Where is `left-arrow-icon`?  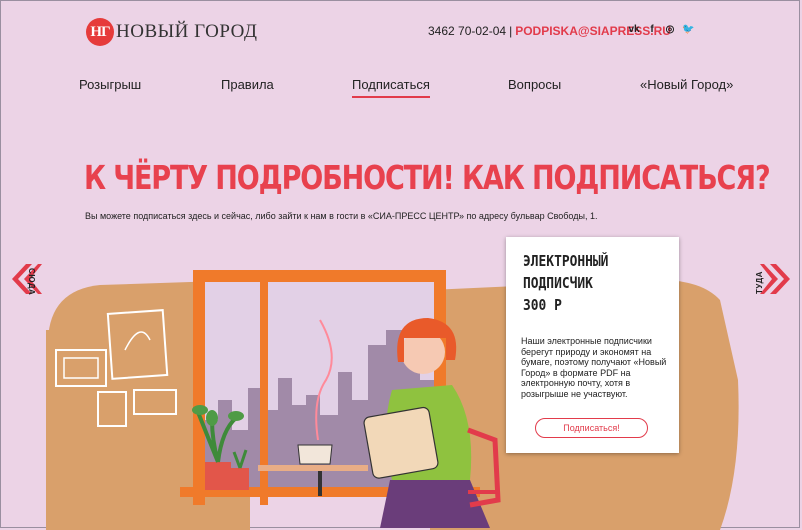
left-arrow-icon is located at coordinates (24, 279).